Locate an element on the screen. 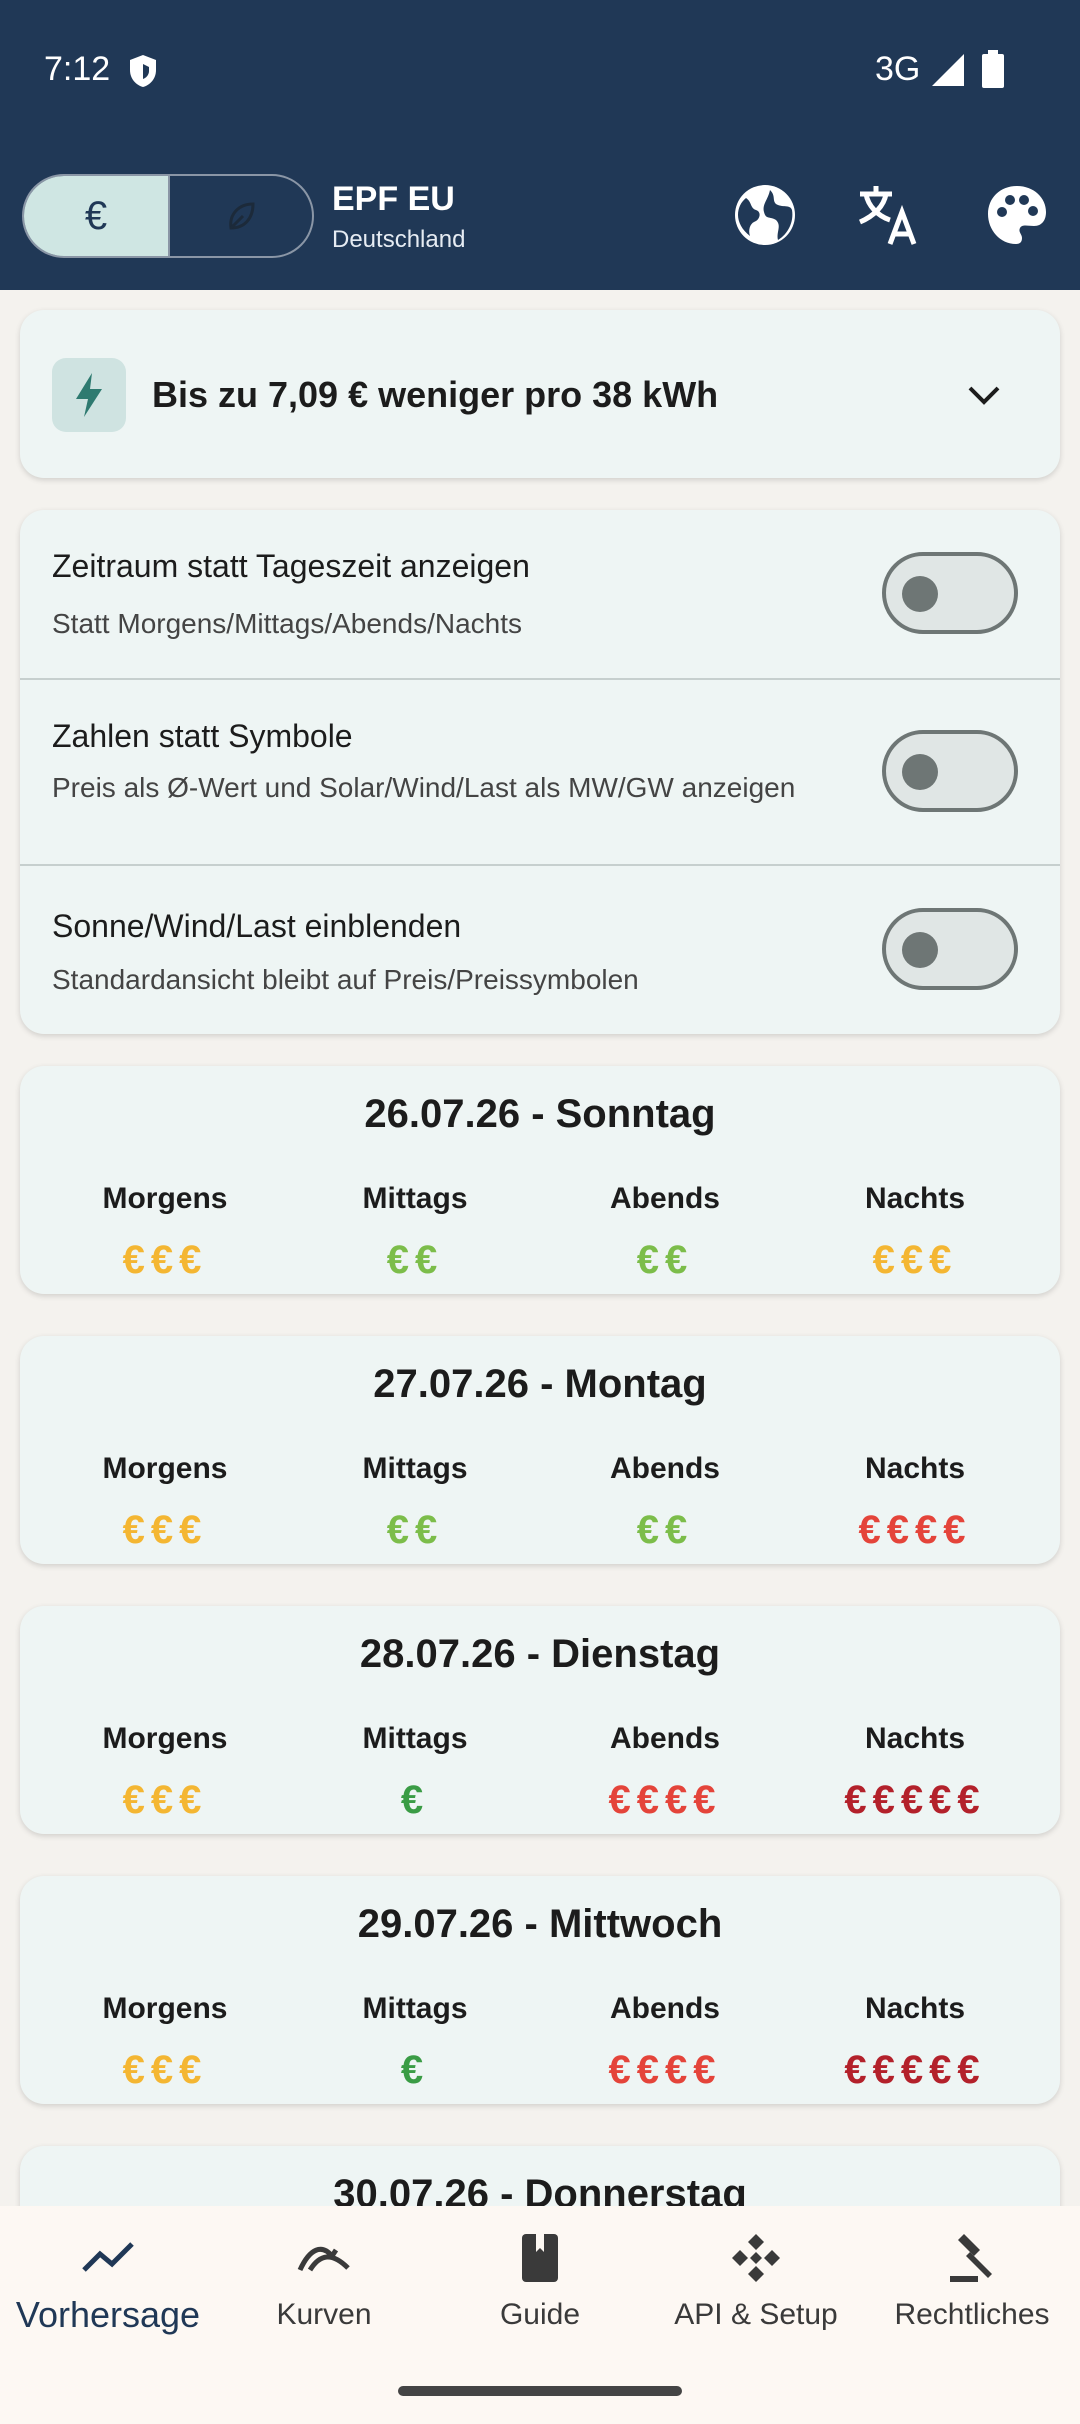 This screenshot has height=2424, width=1080. home-indicator is located at coordinates (540, 2391).